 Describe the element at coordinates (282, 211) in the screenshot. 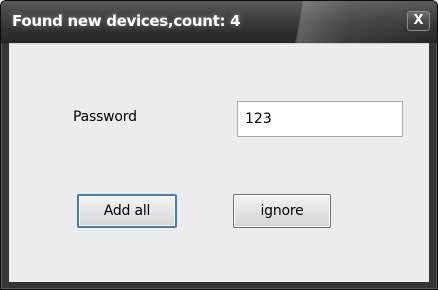

I see `ignore-button: ignore` at that location.